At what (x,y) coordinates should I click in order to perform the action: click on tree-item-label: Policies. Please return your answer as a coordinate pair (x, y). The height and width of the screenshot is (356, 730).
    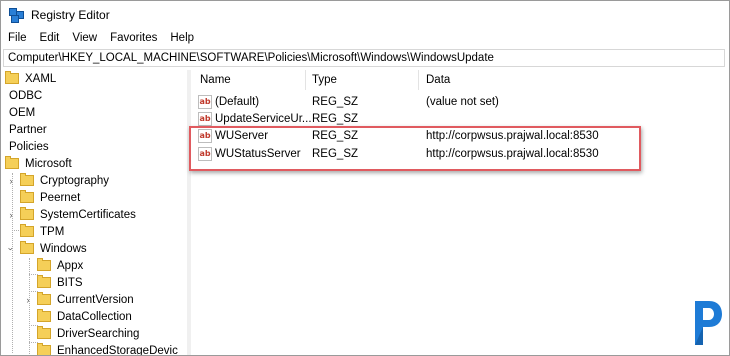
    Looking at the image, I should click on (29, 146).